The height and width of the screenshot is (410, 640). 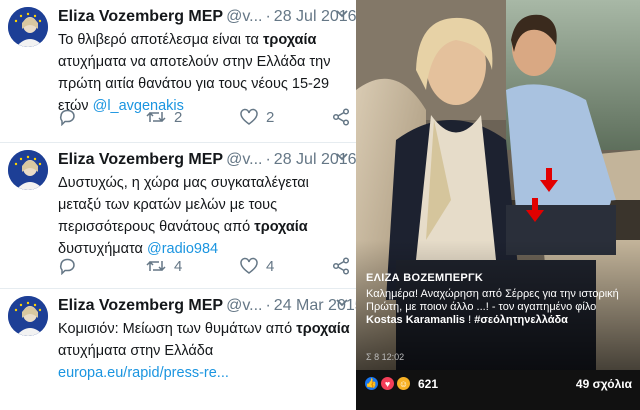 What do you see at coordinates (521, 320) in the screenshot?
I see `hashtag-link: #σεόλητηνελλάδα` at bounding box center [521, 320].